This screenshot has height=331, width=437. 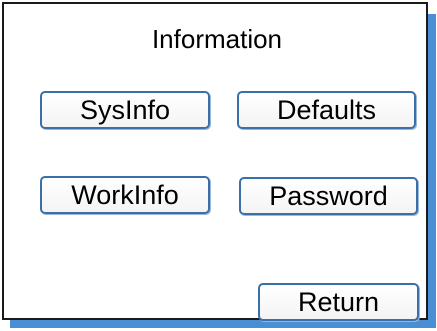 I want to click on dialog-title: Information, so click(x=217, y=39).